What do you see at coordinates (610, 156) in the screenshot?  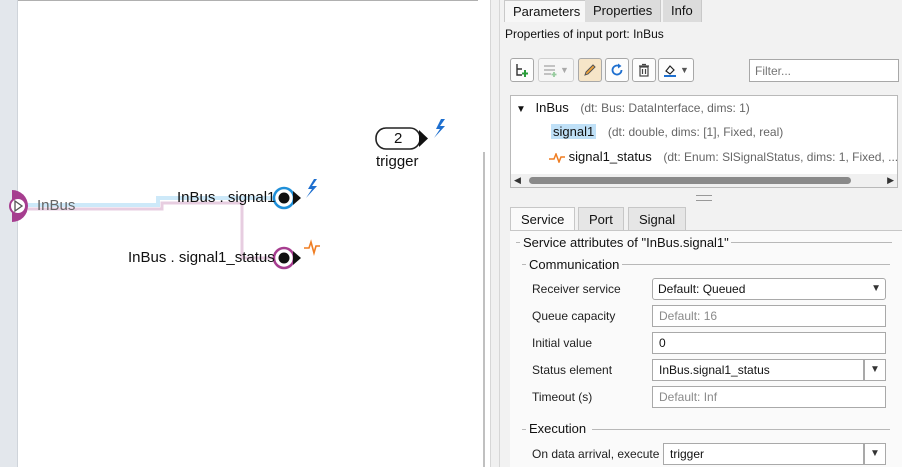 I see `tree-node-name: signal1_status` at bounding box center [610, 156].